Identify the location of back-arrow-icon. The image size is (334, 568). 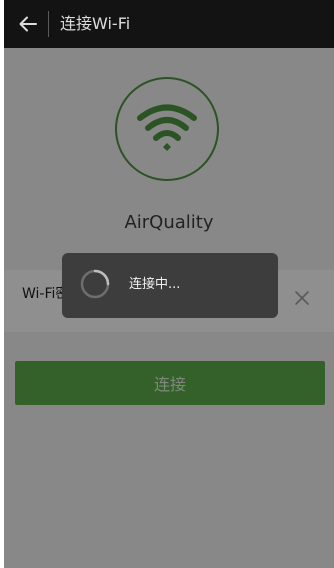
(28, 24).